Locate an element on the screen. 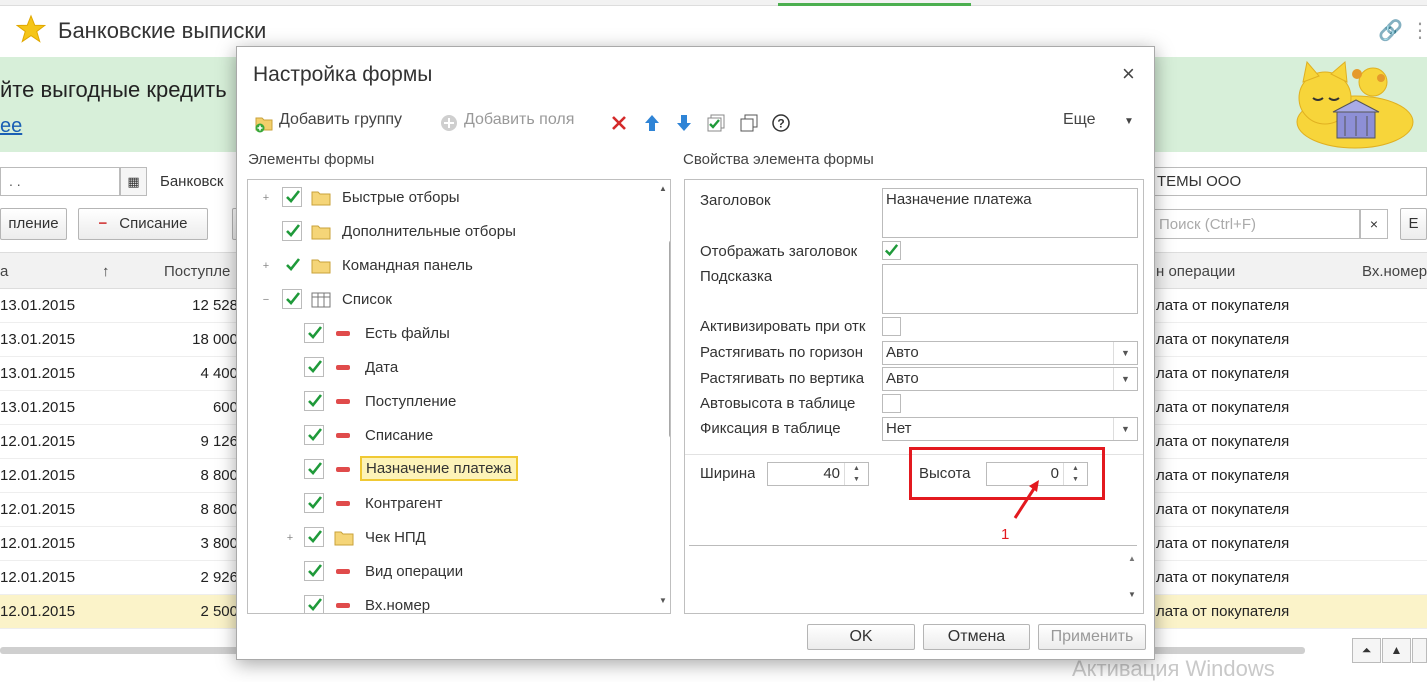 This screenshot has height=682, width=1427. stretch-vertical-select: Авто ▼ is located at coordinates (1010, 379).